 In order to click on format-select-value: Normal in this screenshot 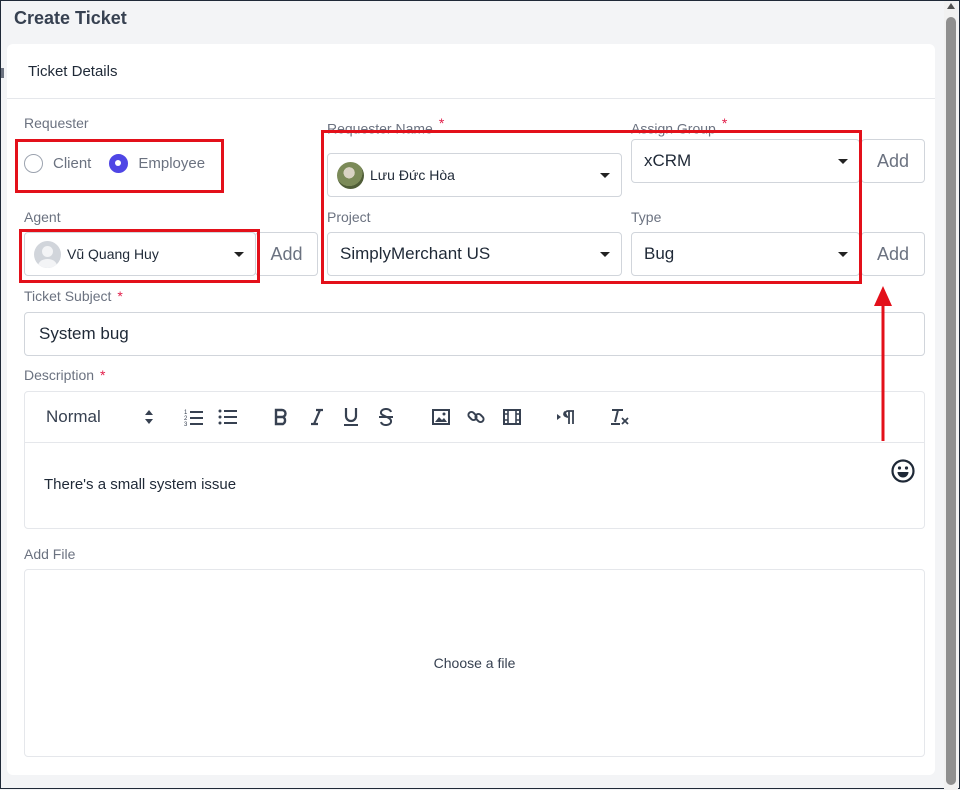, I will do `click(73, 416)`.